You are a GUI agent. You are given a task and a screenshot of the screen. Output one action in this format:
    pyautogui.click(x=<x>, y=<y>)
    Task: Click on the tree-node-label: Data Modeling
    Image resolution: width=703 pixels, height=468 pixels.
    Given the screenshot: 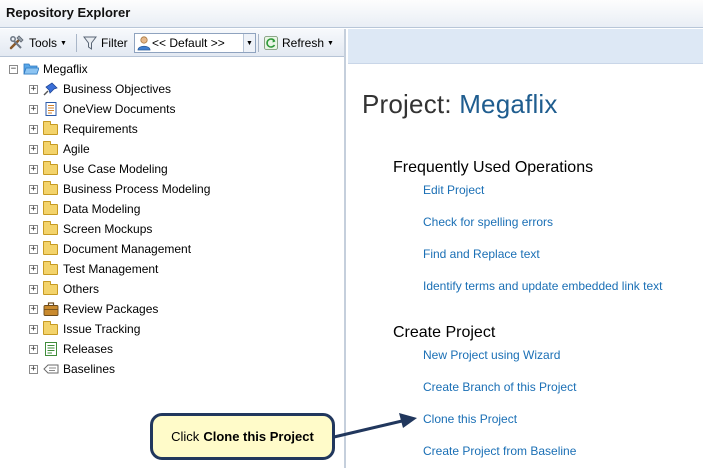 What is the action you would take?
    pyautogui.click(x=102, y=209)
    